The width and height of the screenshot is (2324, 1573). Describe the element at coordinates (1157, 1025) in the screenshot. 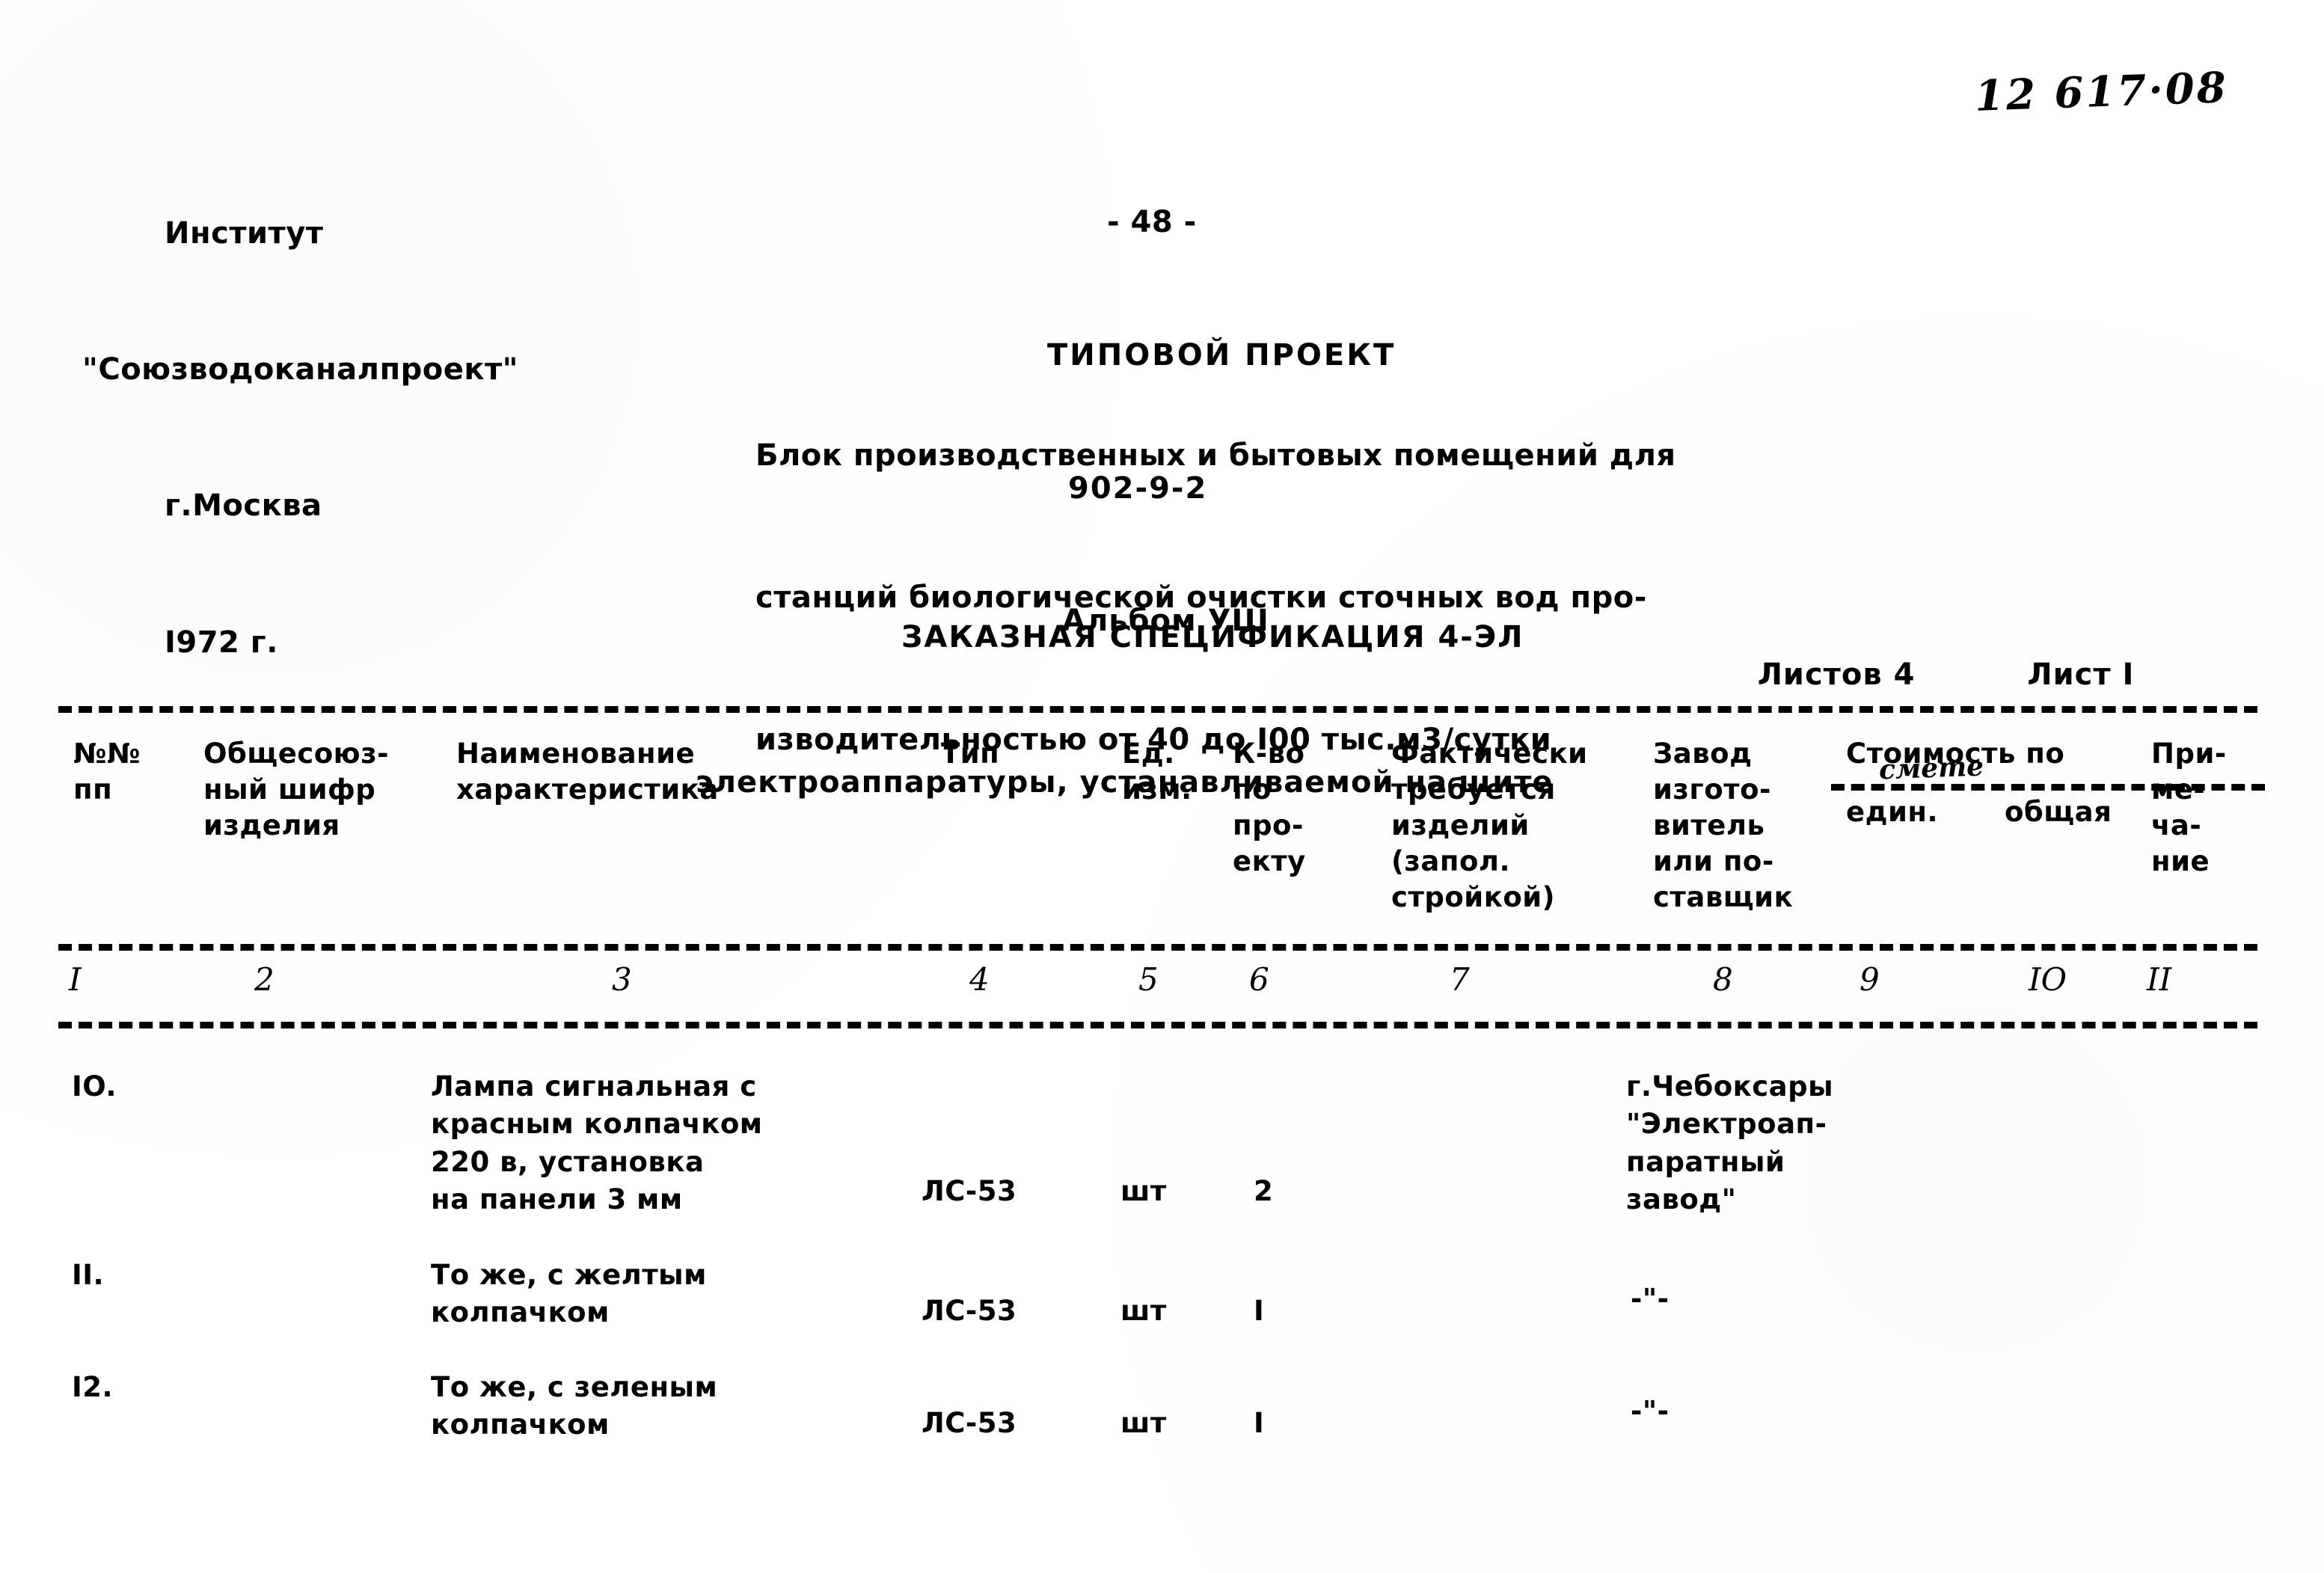

I see `table-numbers-bottom-rule` at that location.